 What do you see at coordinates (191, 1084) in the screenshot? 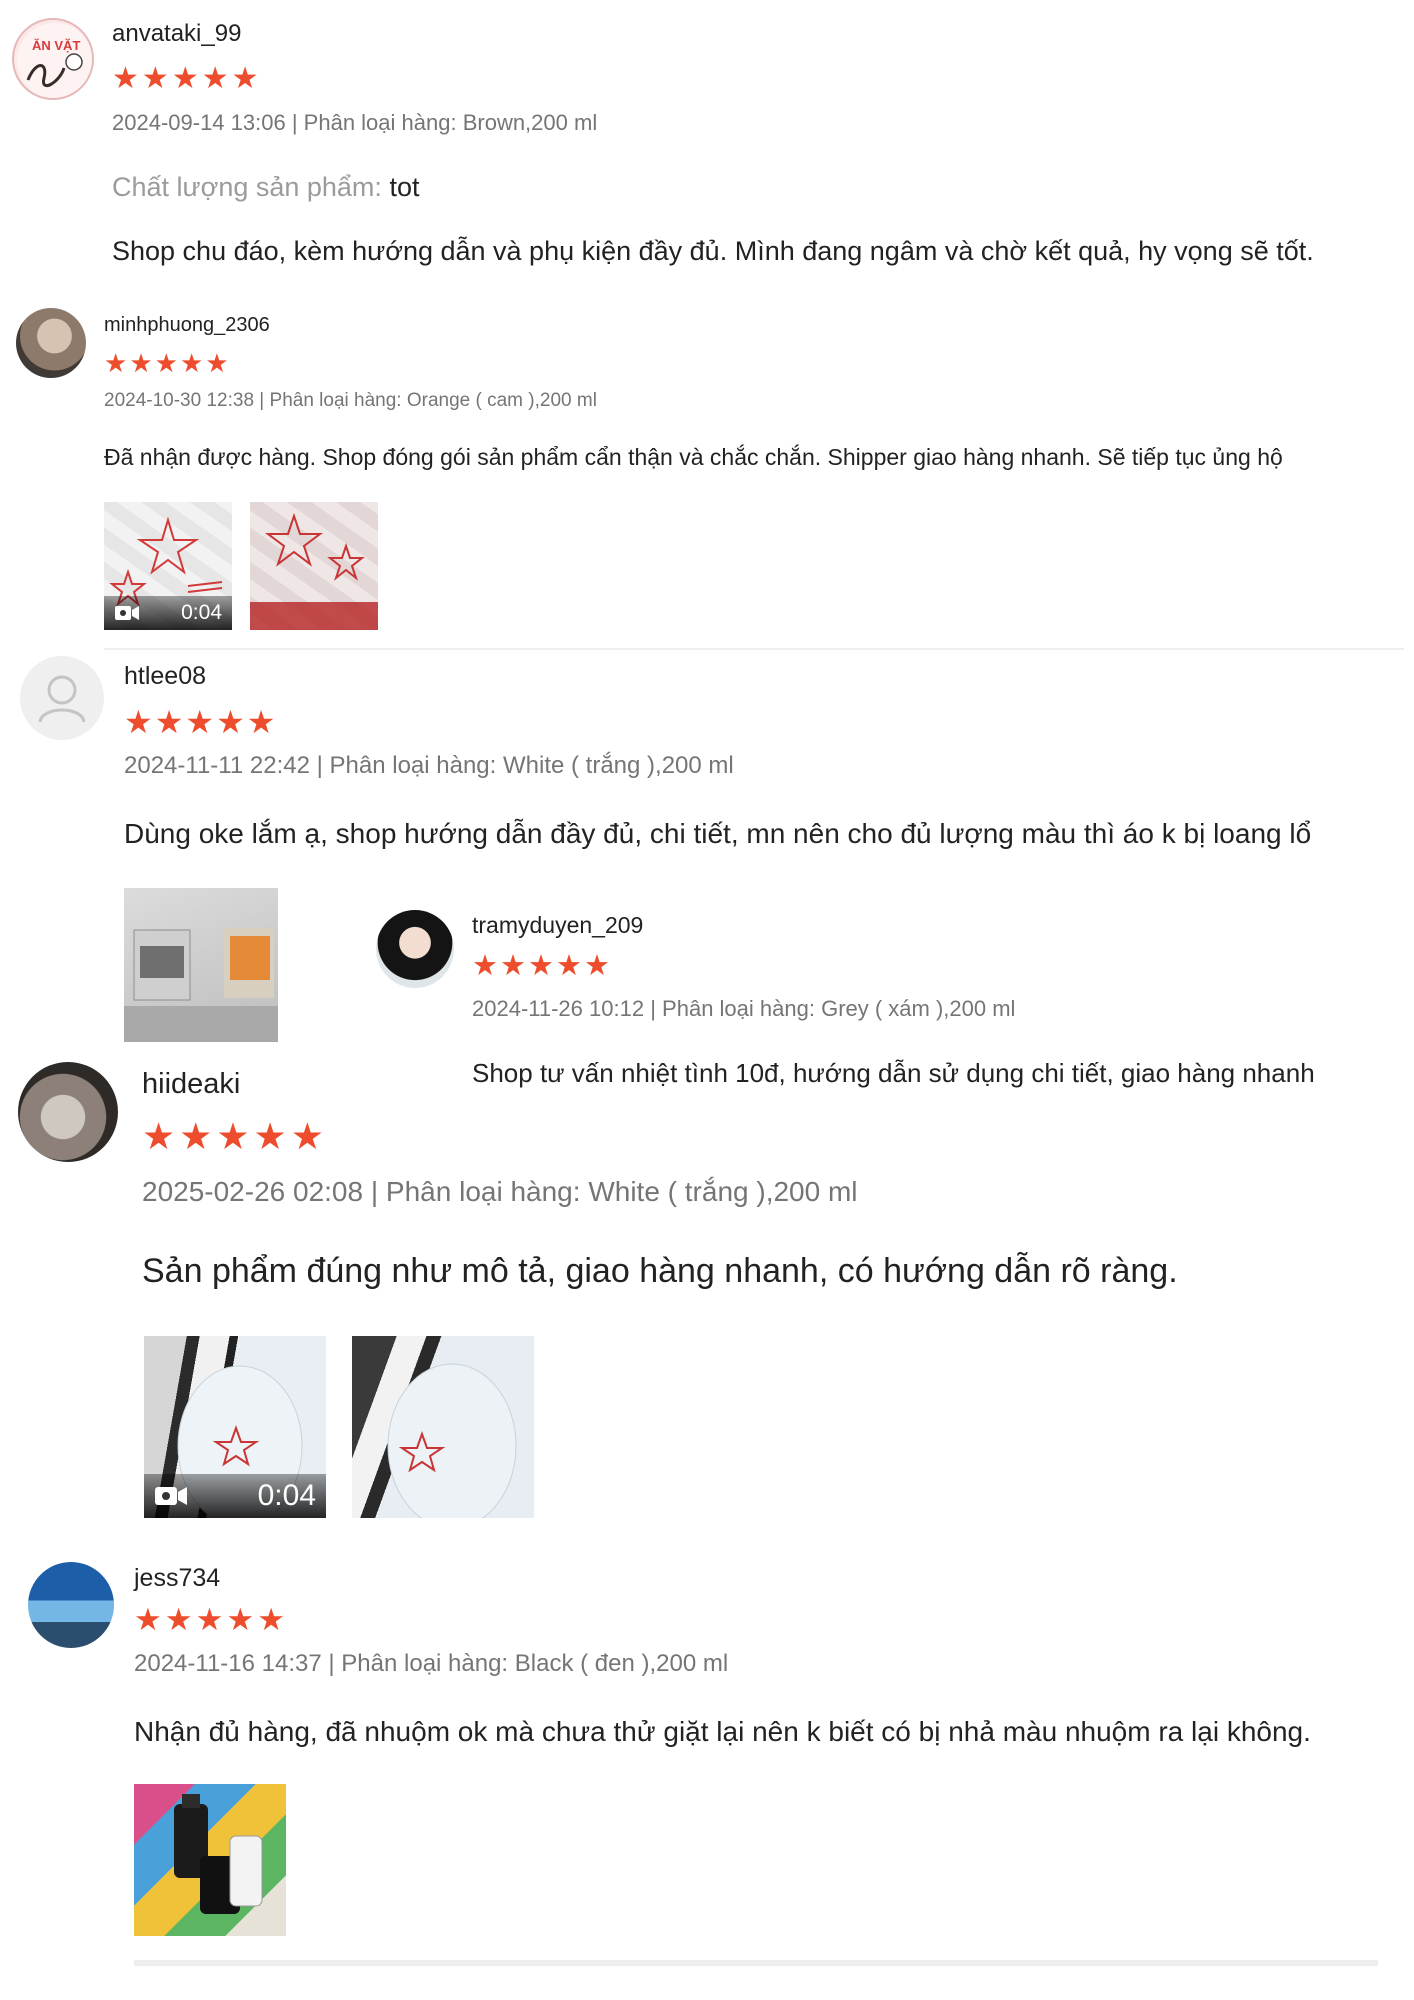
I see `username: hiideaki` at bounding box center [191, 1084].